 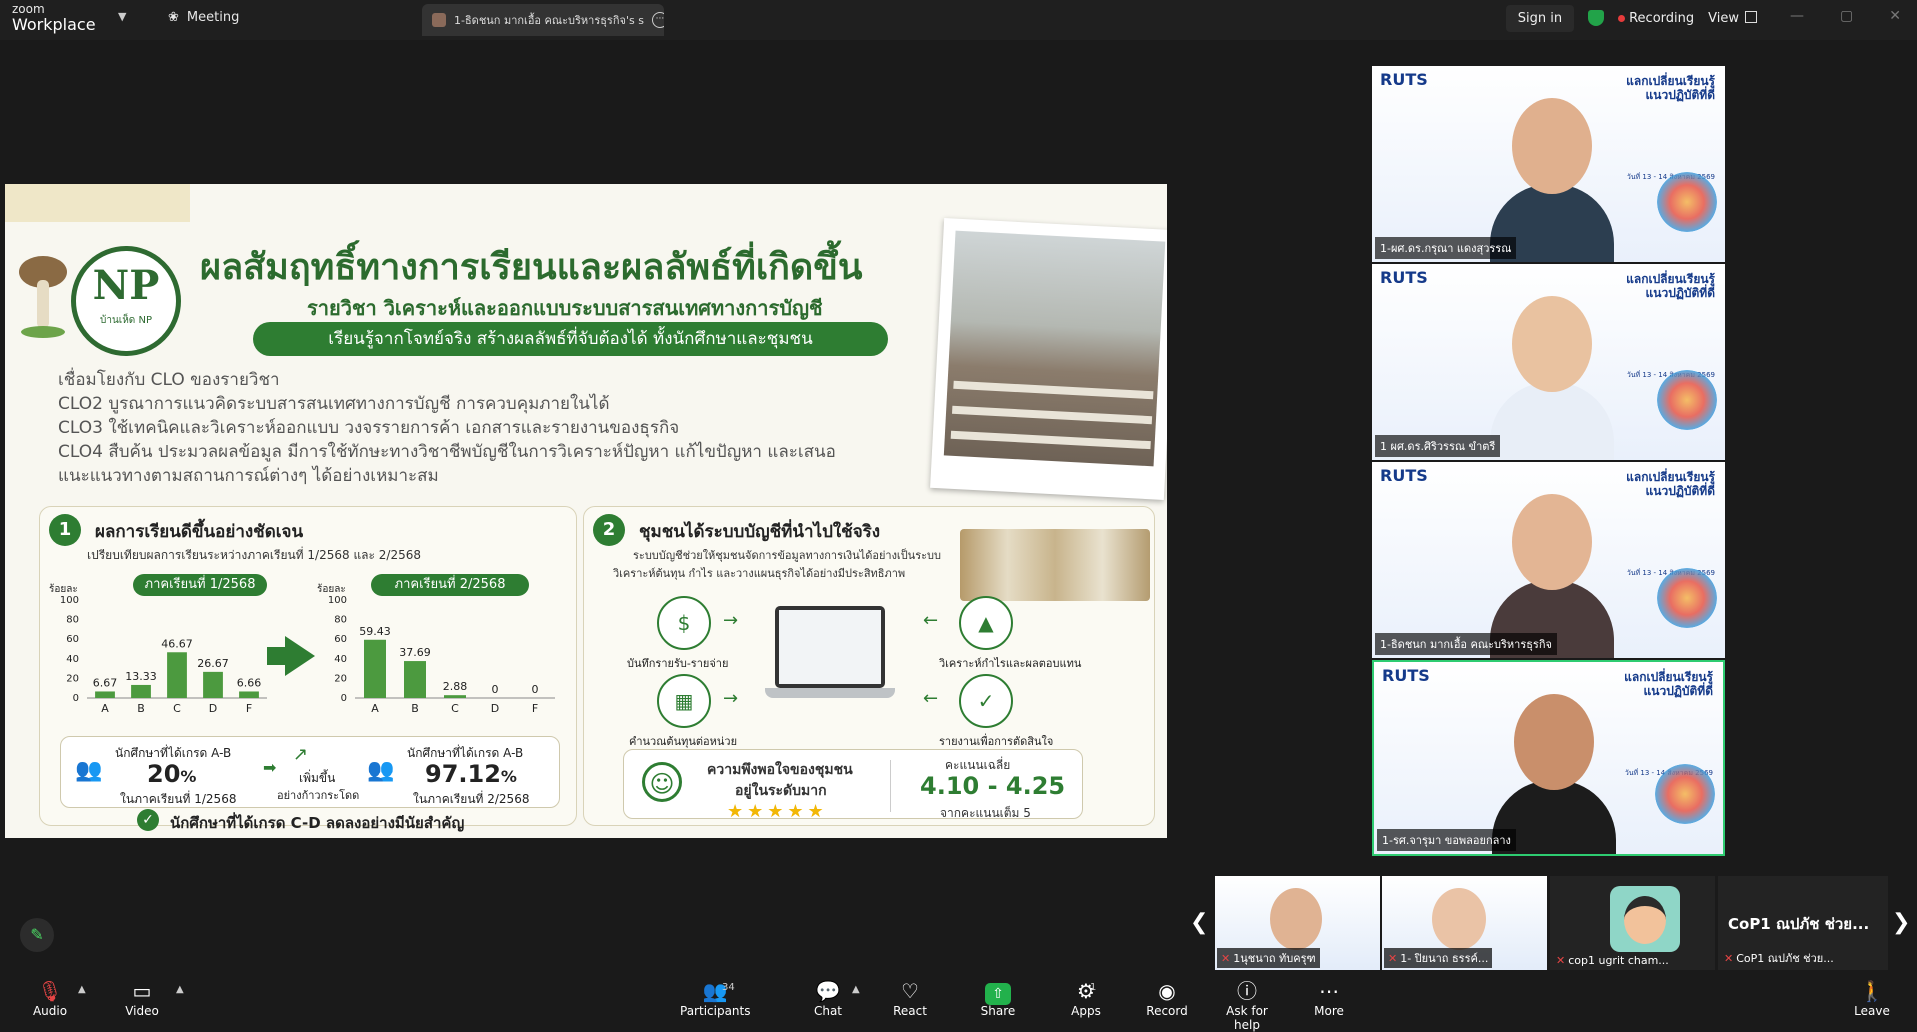 What do you see at coordinates (331, 589) in the screenshot?
I see `y-axis-label: ร้อยละ` at bounding box center [331, 589].